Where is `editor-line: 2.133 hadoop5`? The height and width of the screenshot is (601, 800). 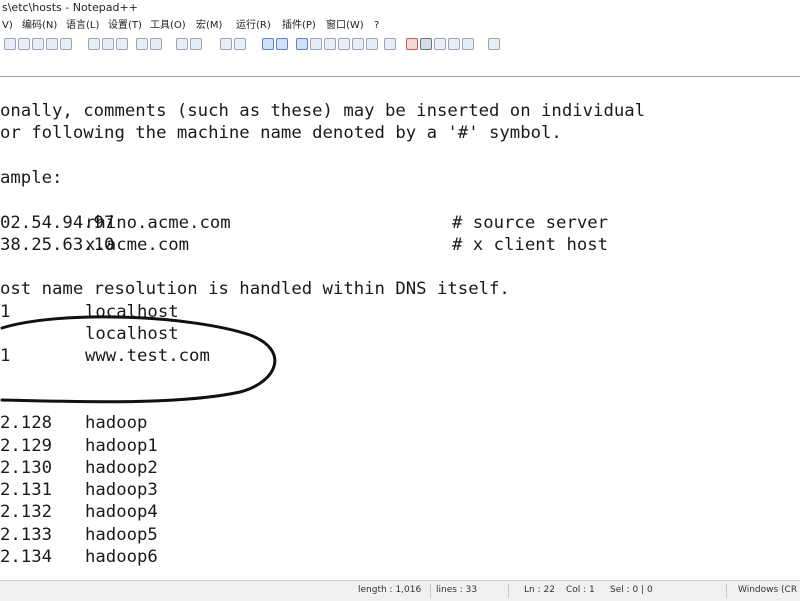
editor-line: 2.133 hadoop5 is located at coordinates (400, 535).